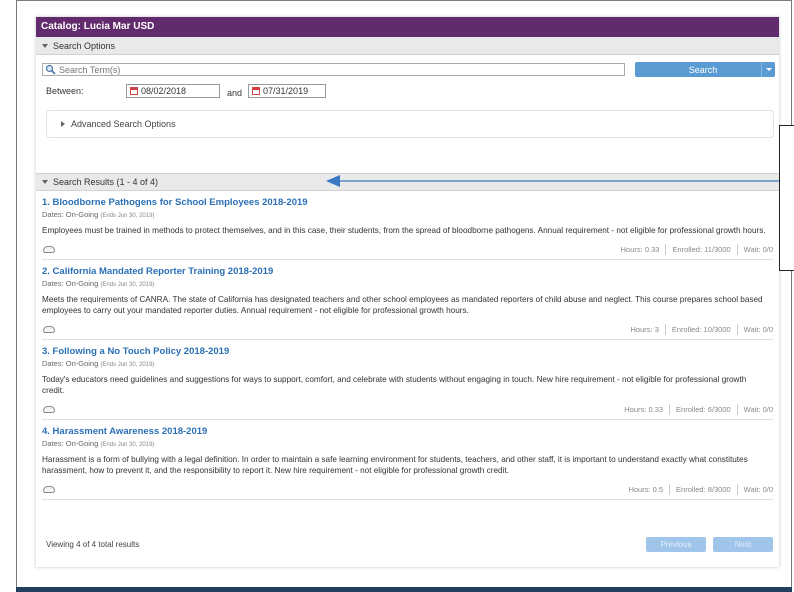  What do you see at coordinates (701, 249) in the screenshot?
I see `enrolled-value: Enrolled: 11/3000` at bounding box center [701, 249].